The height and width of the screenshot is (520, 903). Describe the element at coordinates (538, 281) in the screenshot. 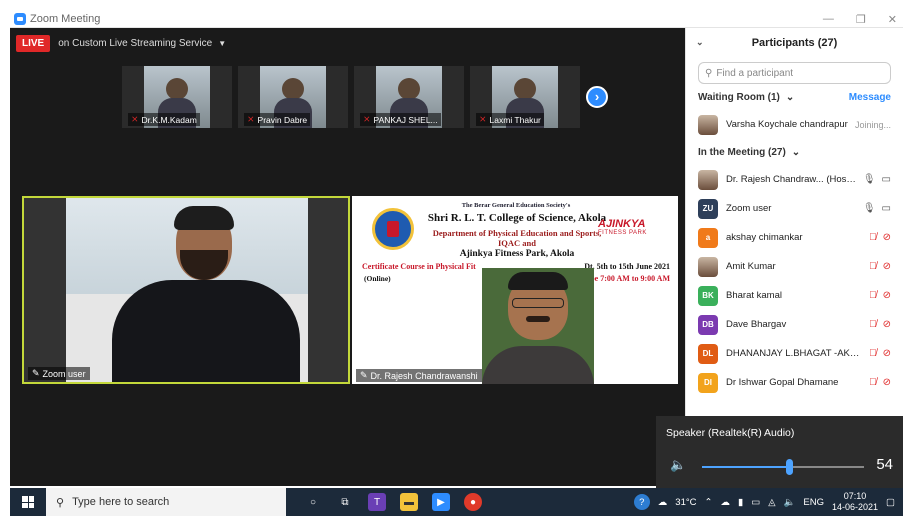

I see `person-hair` at that location.